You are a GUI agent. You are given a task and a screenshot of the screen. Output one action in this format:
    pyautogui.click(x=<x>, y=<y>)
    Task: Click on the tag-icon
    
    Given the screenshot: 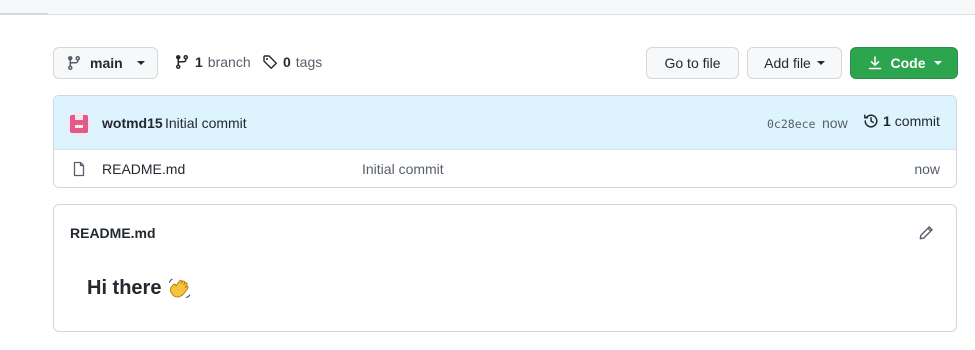 What is the action you would take?
    pyautogui.click(x=270, y=62)
    